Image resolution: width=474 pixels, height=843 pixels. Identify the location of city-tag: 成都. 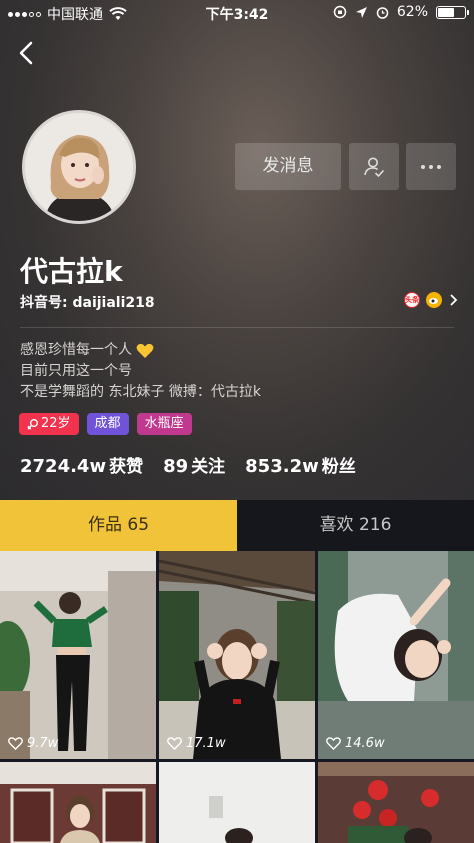
(107, 424).